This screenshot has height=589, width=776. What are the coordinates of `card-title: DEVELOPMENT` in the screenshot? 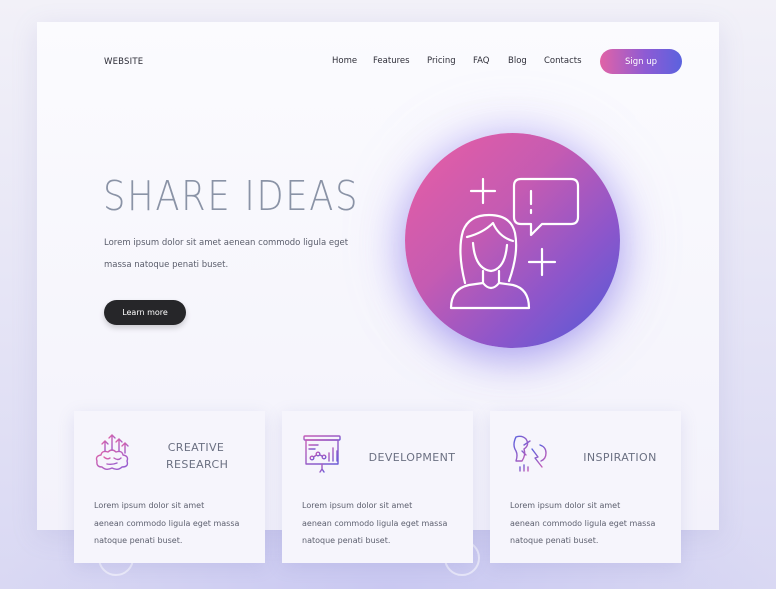 It's located at (412, 457).